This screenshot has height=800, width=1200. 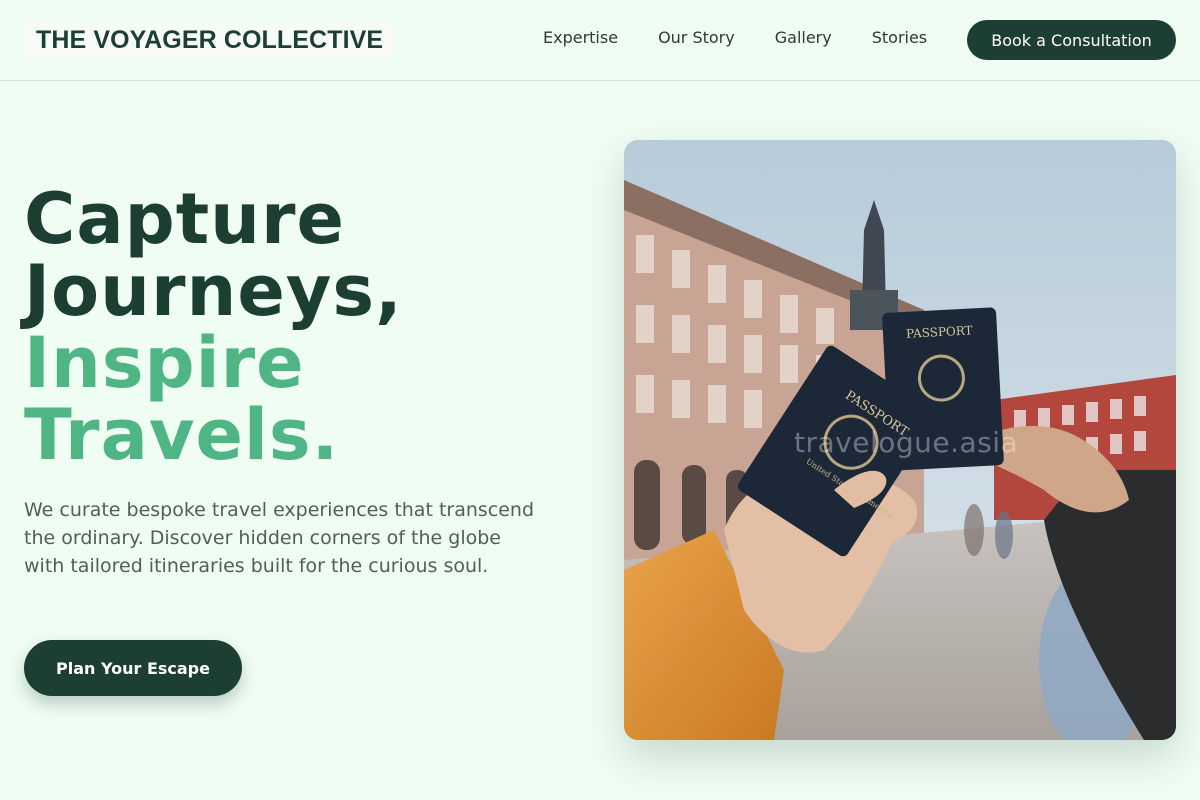 What do you see at coordinates (164, 363) in the screenshot?
I see `headline-line-inspire: Inspire` at bounding box center [164, 363].